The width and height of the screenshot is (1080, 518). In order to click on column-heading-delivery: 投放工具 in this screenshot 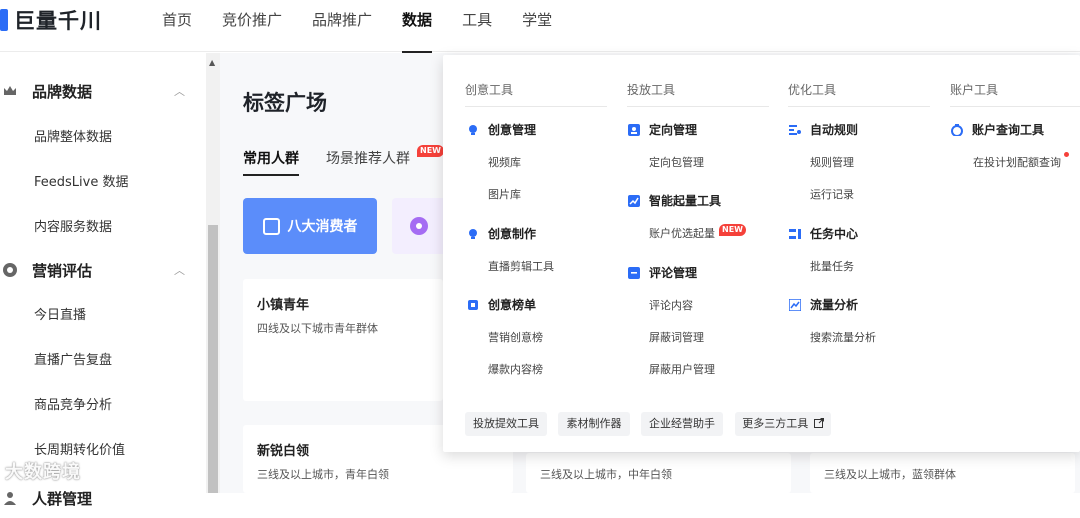, I will do `click(698, 94)`.